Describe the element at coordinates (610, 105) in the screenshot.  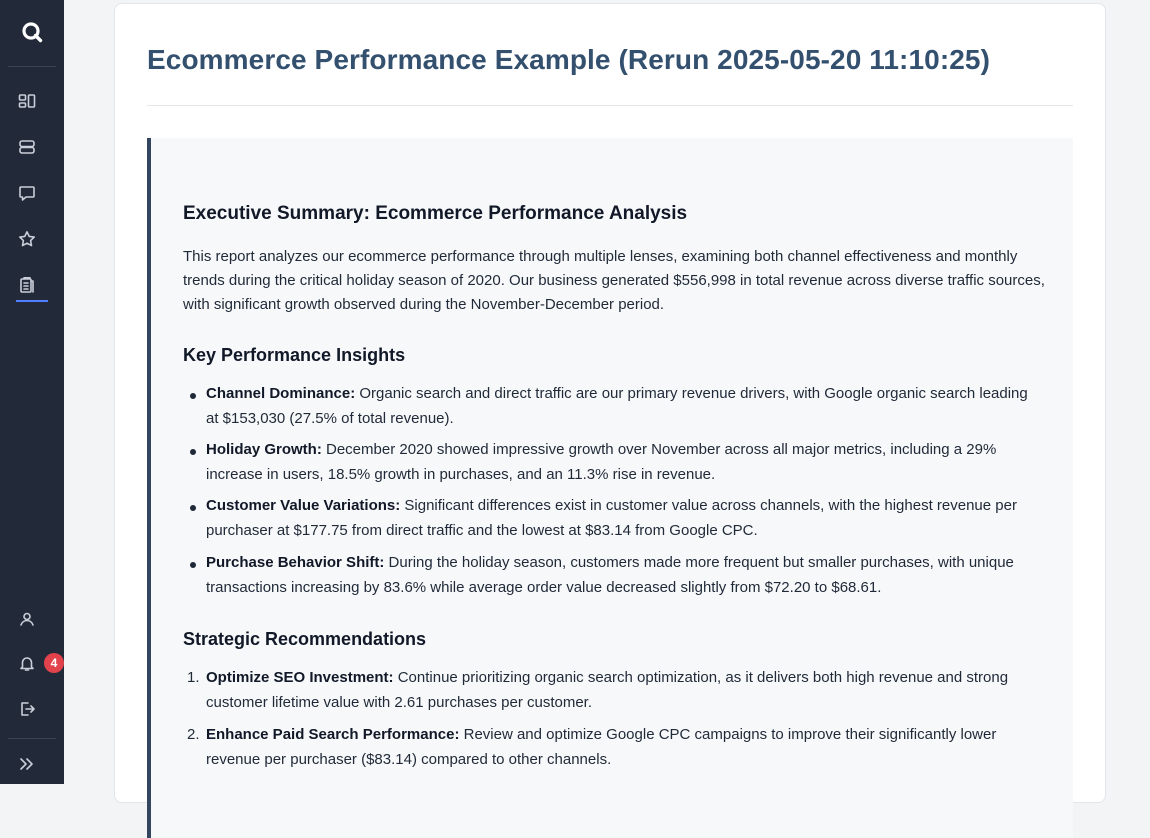
I see `title-divider` at that location.